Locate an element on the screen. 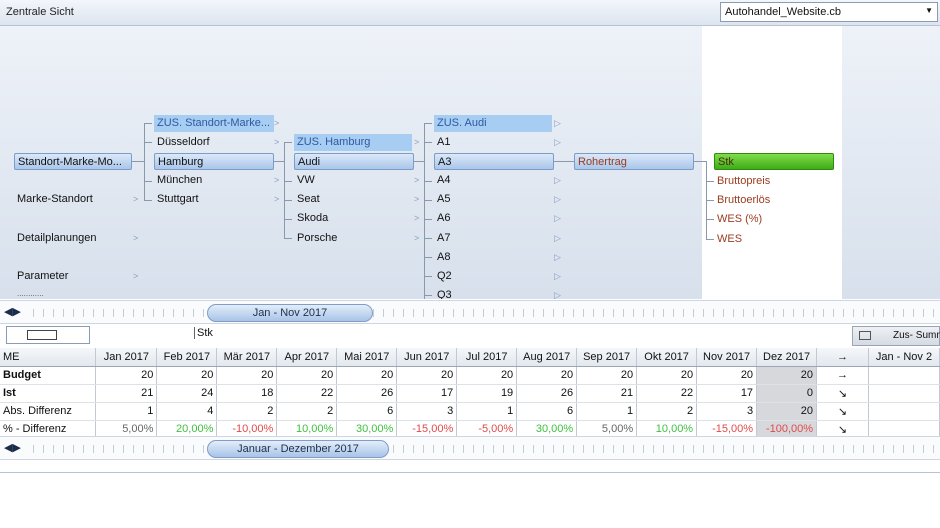 The height and width of the screenshot is (528, 940). header-cell: Nov 2017 is located at coordinates (727, 357).